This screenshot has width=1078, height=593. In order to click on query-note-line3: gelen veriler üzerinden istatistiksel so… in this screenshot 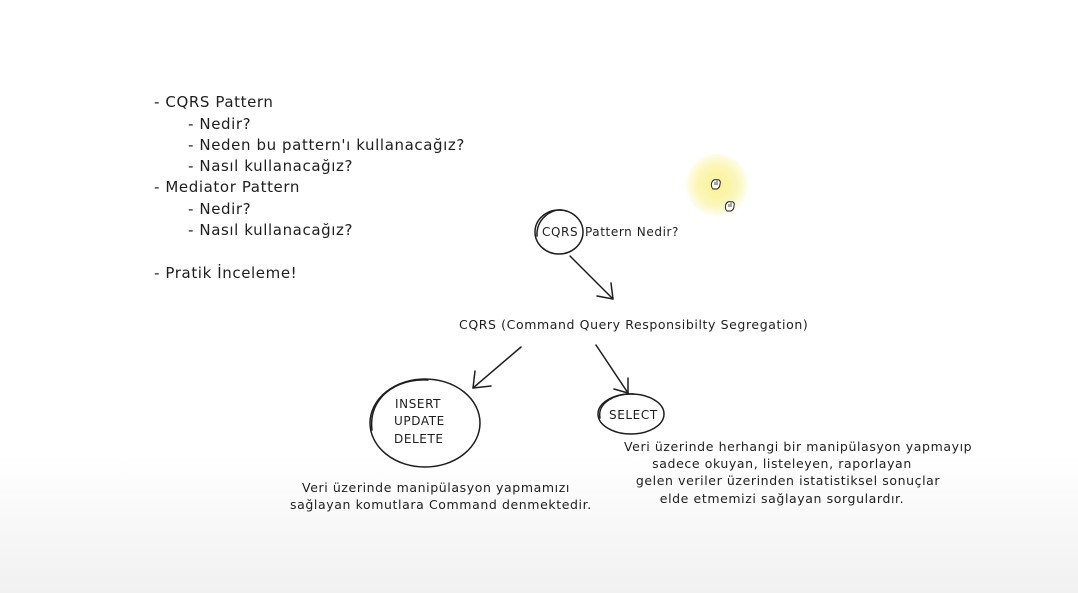, I will do `click(788, 480)`.